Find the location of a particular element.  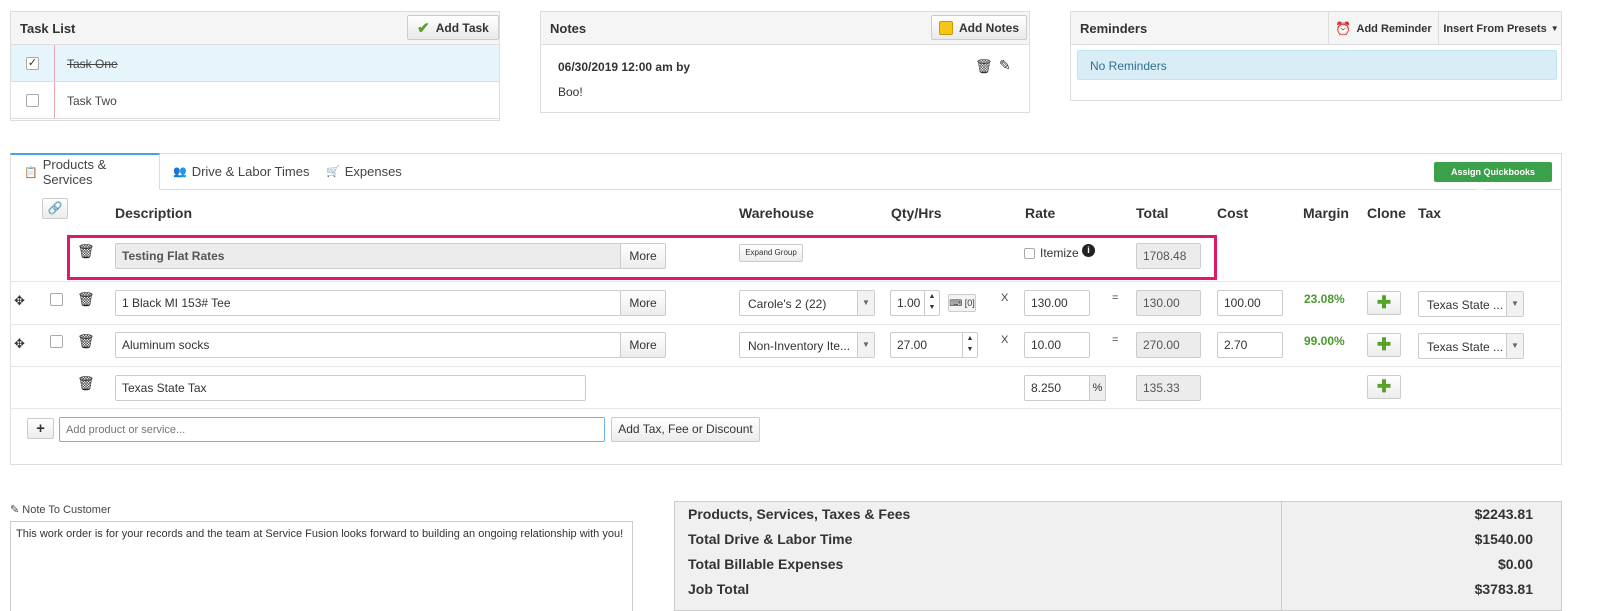

note-entry-header: 06/30/2019 12:00 am by is located at coordinates (624, 67).